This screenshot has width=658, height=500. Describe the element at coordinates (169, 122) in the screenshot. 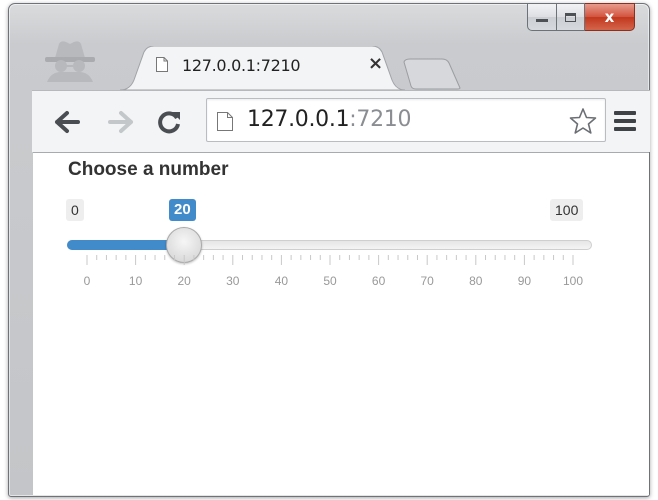

I see `reload-icon` at that location.